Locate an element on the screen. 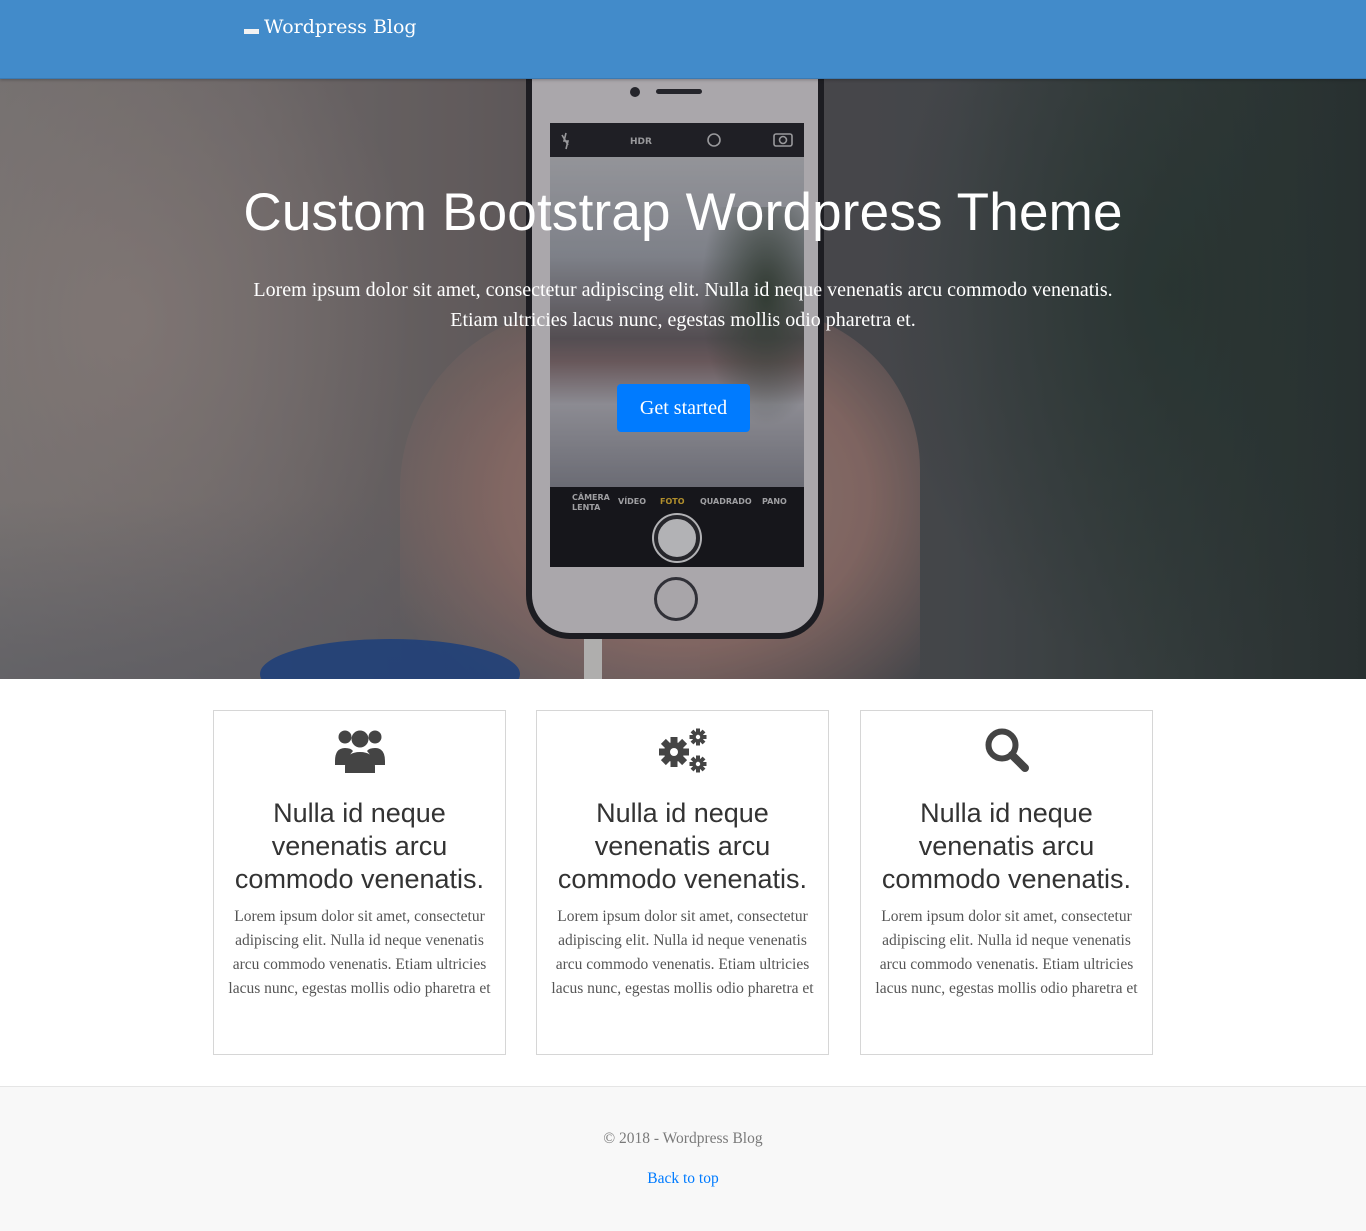  navbar: Wordpress Blog is located at coordinates (683, 39).